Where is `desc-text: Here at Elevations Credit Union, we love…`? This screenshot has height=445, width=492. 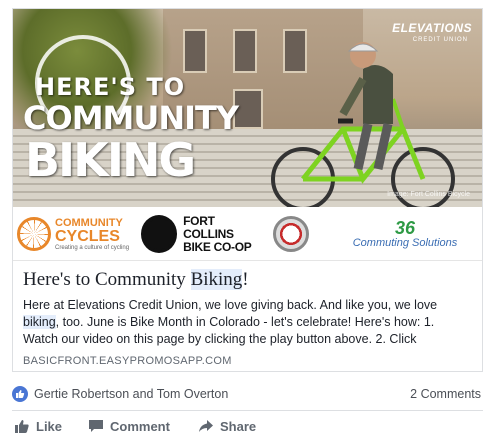 desc-text: Here at Elevations Credit Union, we love… is located at coordinates (230, 305).